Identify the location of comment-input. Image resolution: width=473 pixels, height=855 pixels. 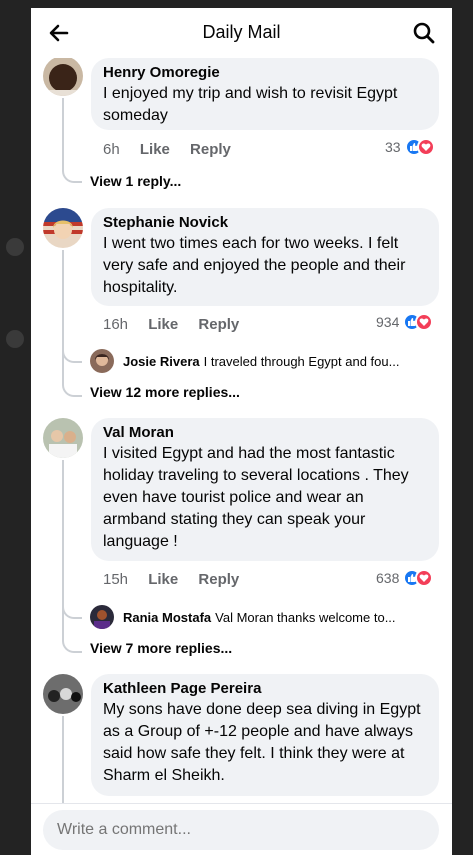
(241, 830).